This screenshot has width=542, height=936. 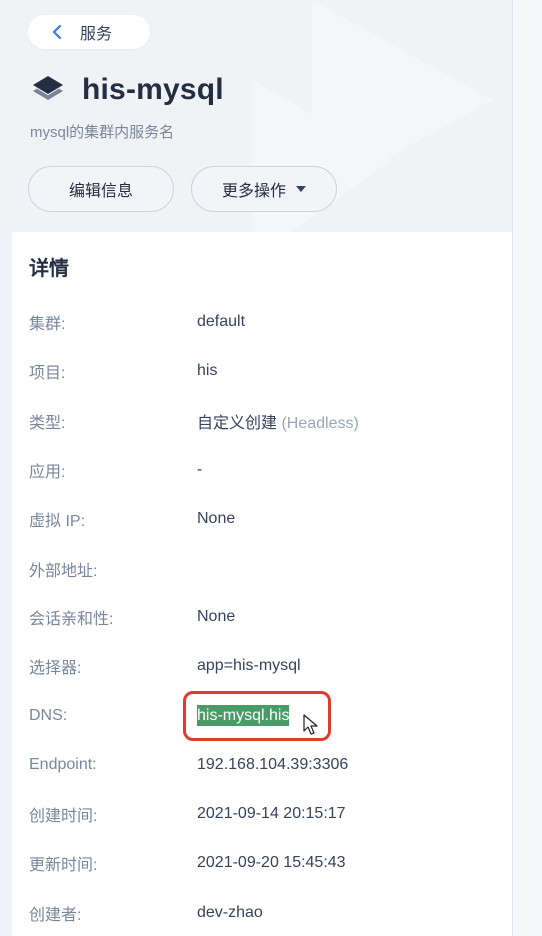 What do you see at coordinates (63, 816) in the screenshot?
I see `detail-key: 创建时间:` at bounding box center [63, 816].